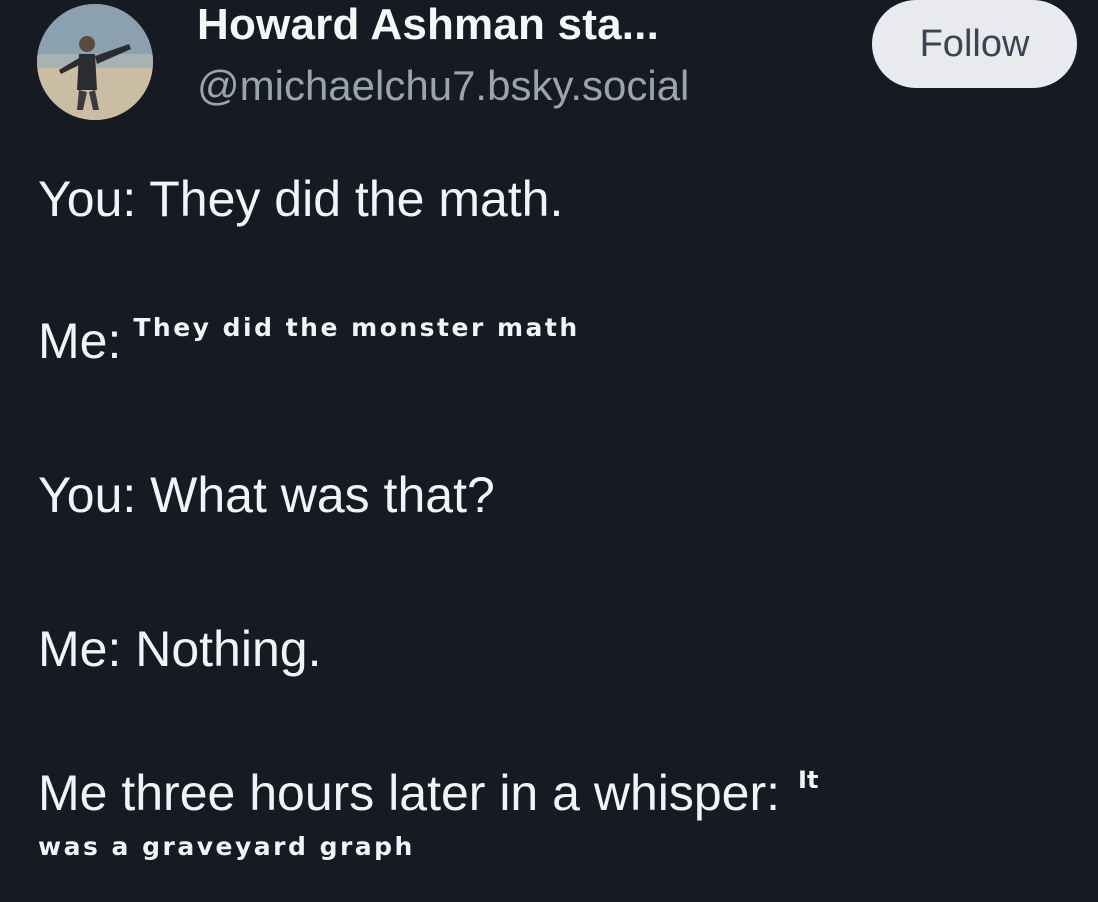 This screenshot has width=1098, height=902. I want to click on author-avatar, so click(95, 62).